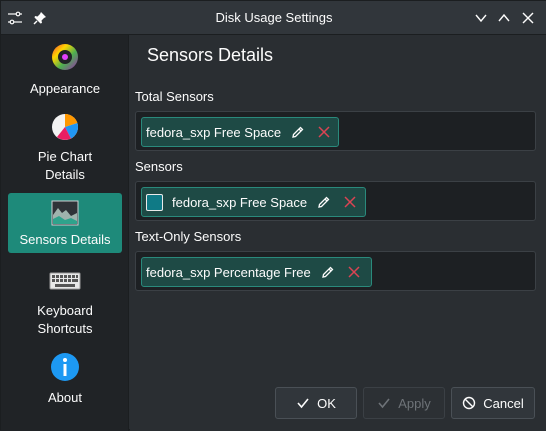  I want to click on keyboard-icon, so click(65, 281).